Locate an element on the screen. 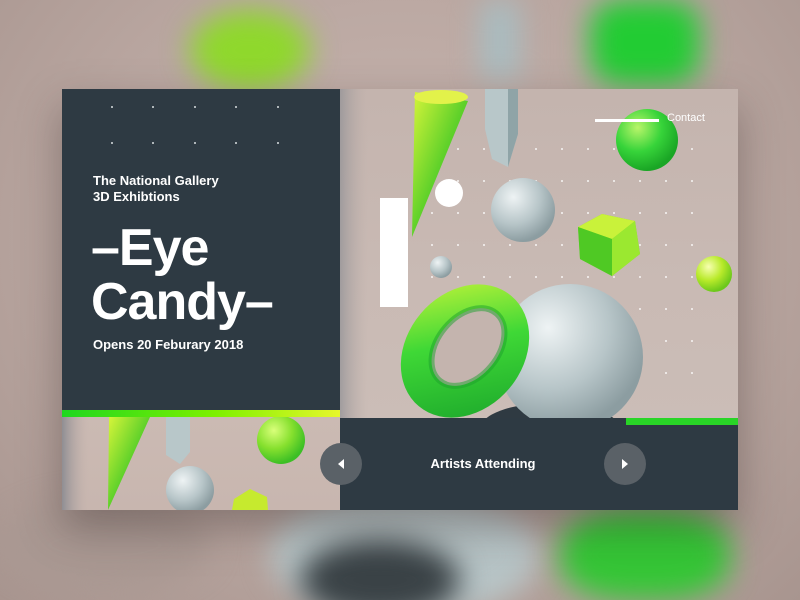 The width and height of the screenshot is (800, 600). opening-date: Opens 20 Feburary 2018 is located at coordinates (168, 344).